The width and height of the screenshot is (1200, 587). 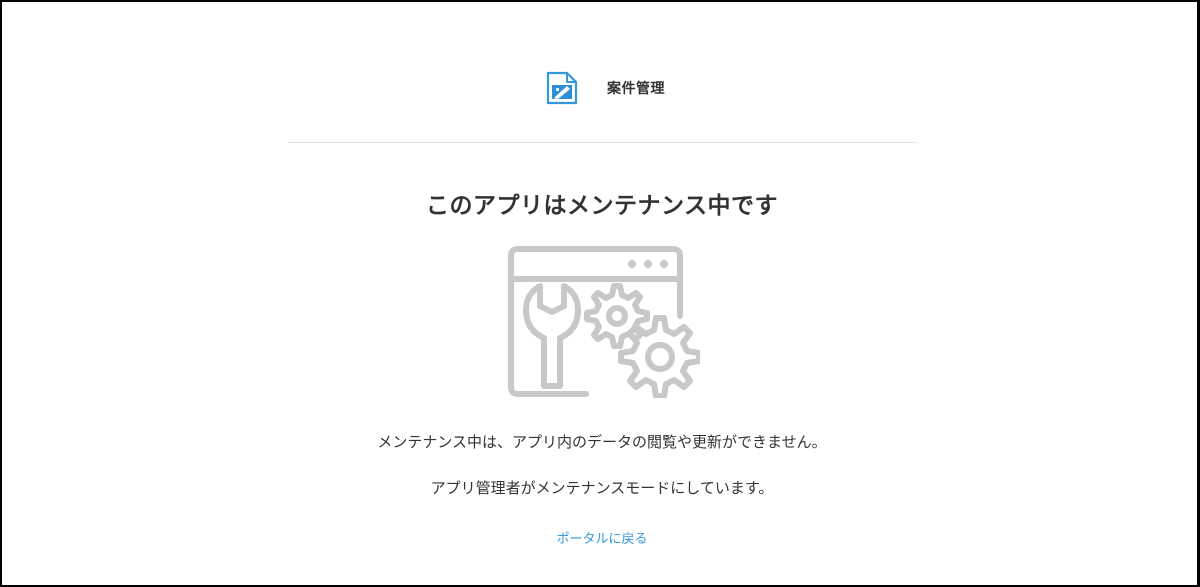 What do you see at coordinates (602, 142) in the screenshot?
I see `header-divider` at bounding box center [602, 142].